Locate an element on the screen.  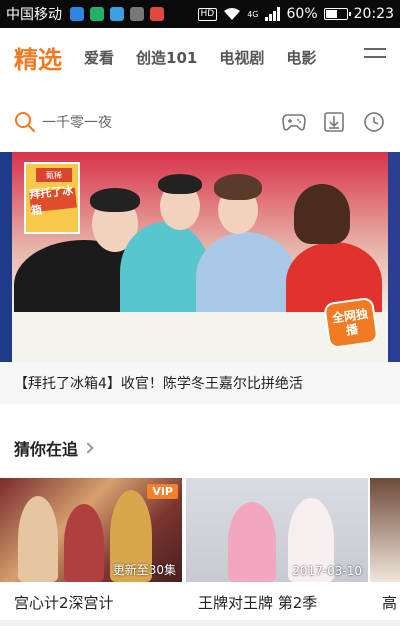
download-icon is located at coordinates (334, 122).